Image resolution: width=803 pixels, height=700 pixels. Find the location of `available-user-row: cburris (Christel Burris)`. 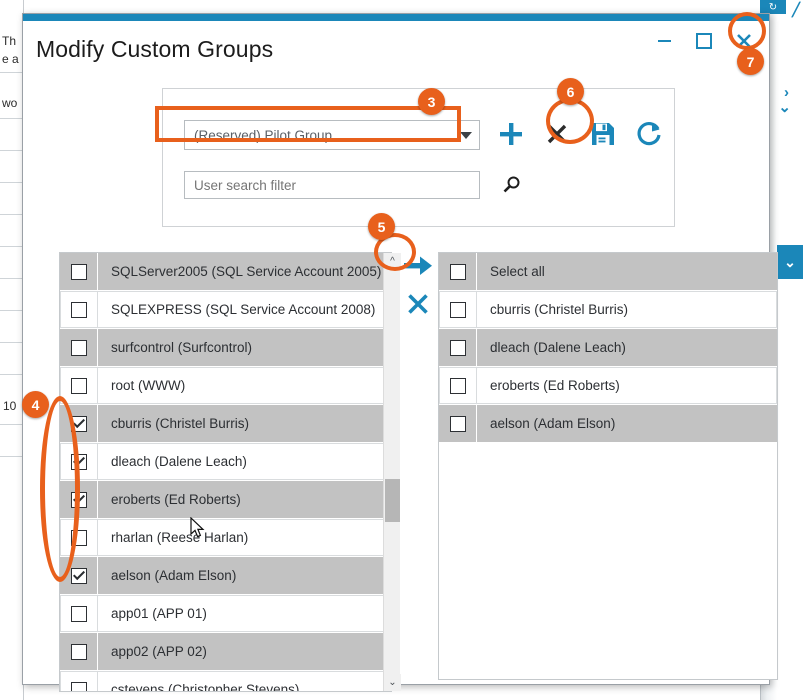

available-user-row: cburris (Christel Burris) is located at coordinates (225, 424).